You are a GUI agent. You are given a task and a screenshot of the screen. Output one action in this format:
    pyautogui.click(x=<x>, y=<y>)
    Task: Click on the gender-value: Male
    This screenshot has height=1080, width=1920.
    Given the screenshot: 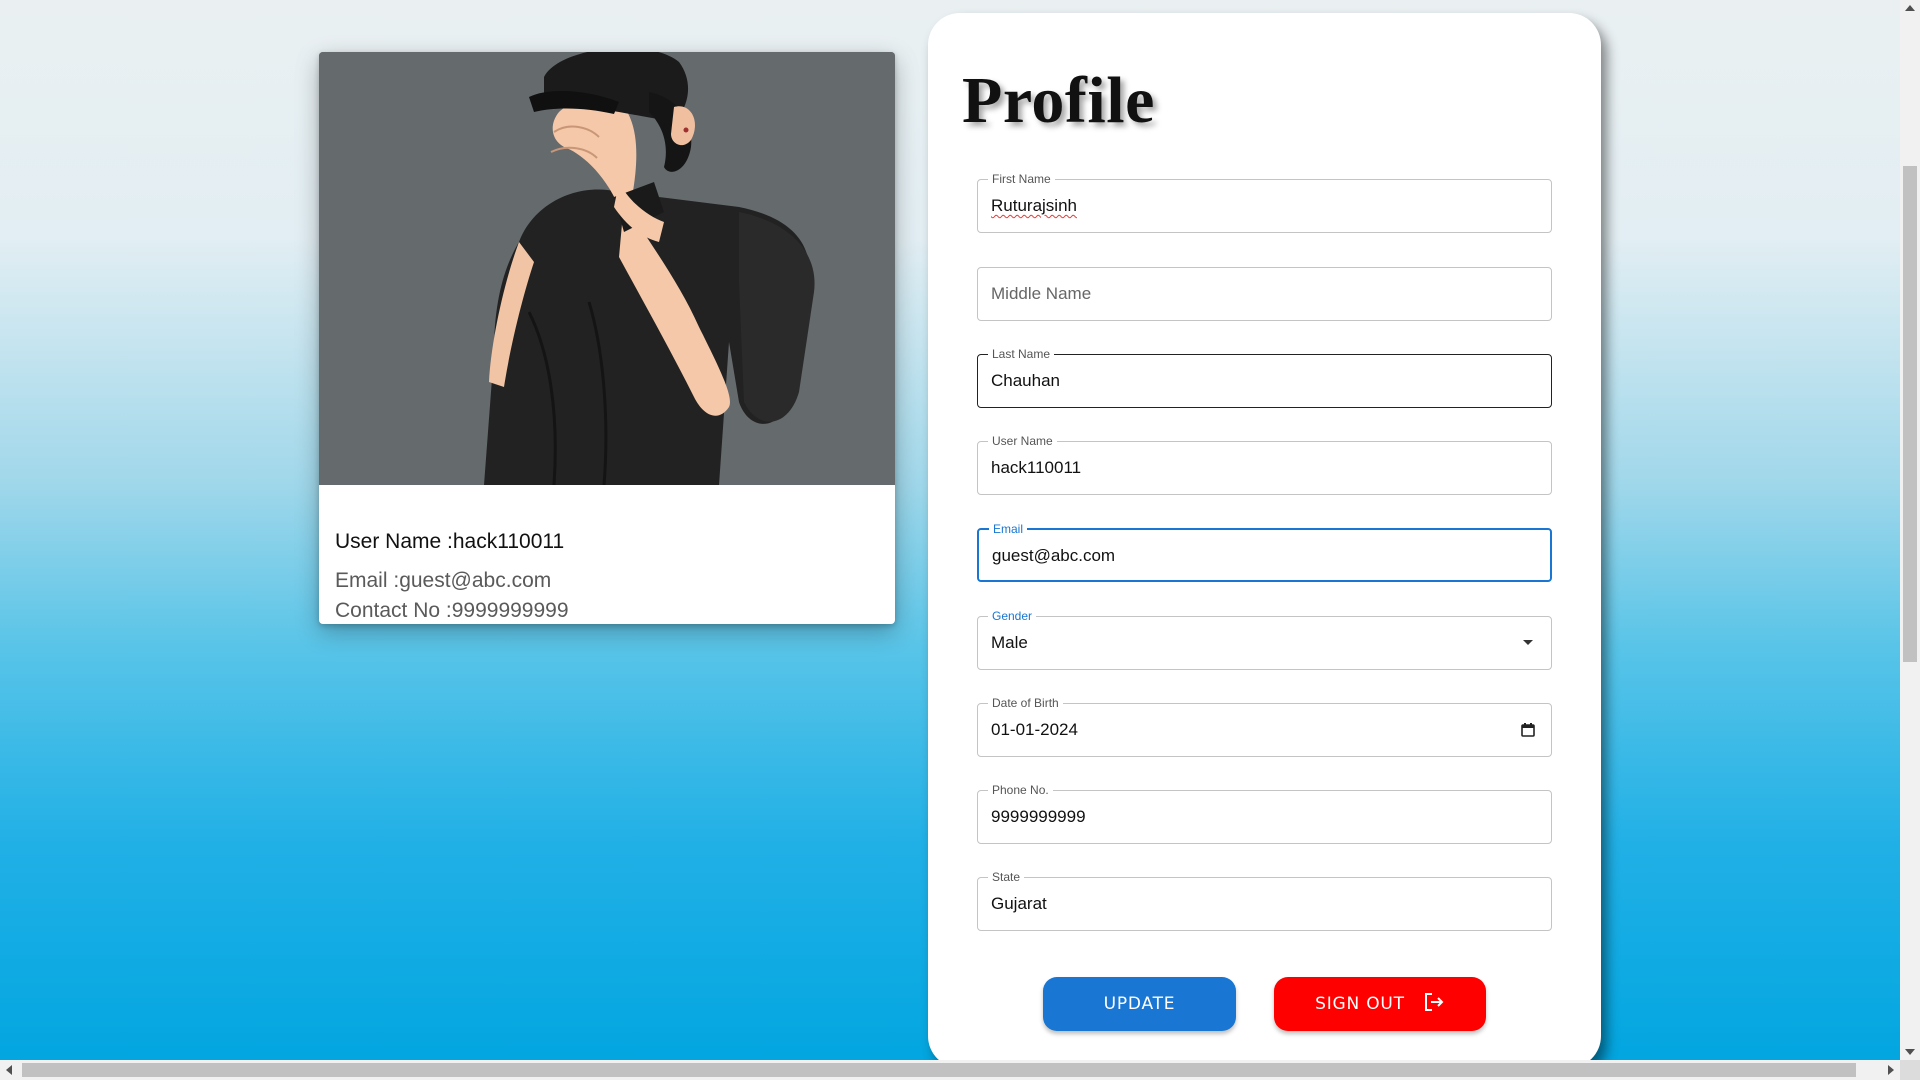 What is the action you would take?
    pyautogui.click(x=1009, y=643)
    